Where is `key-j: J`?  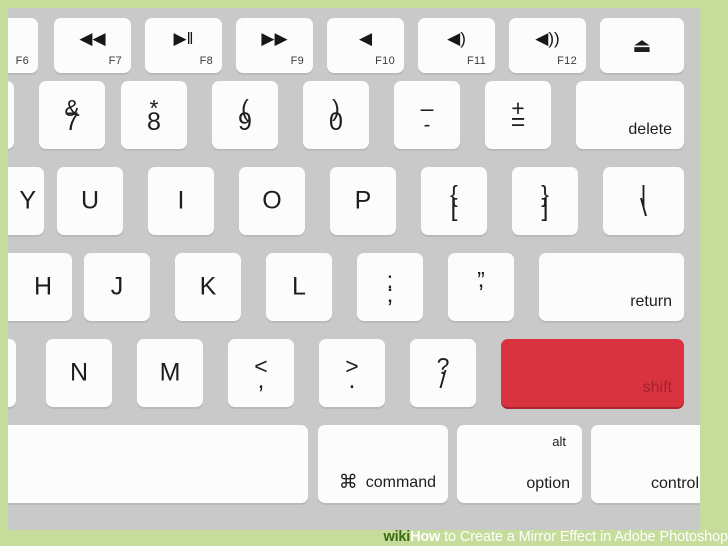
key-j: J is located at coordinates (117, 287).